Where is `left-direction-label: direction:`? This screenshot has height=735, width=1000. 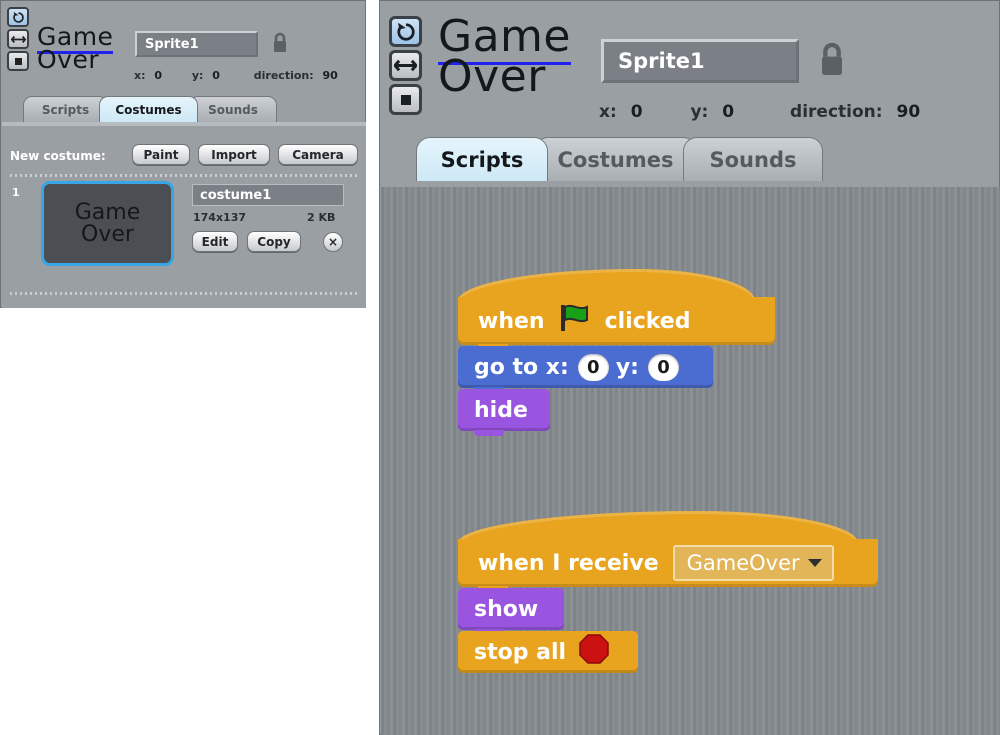 left-direction-label: direction: is located at coordinates (283, 75).